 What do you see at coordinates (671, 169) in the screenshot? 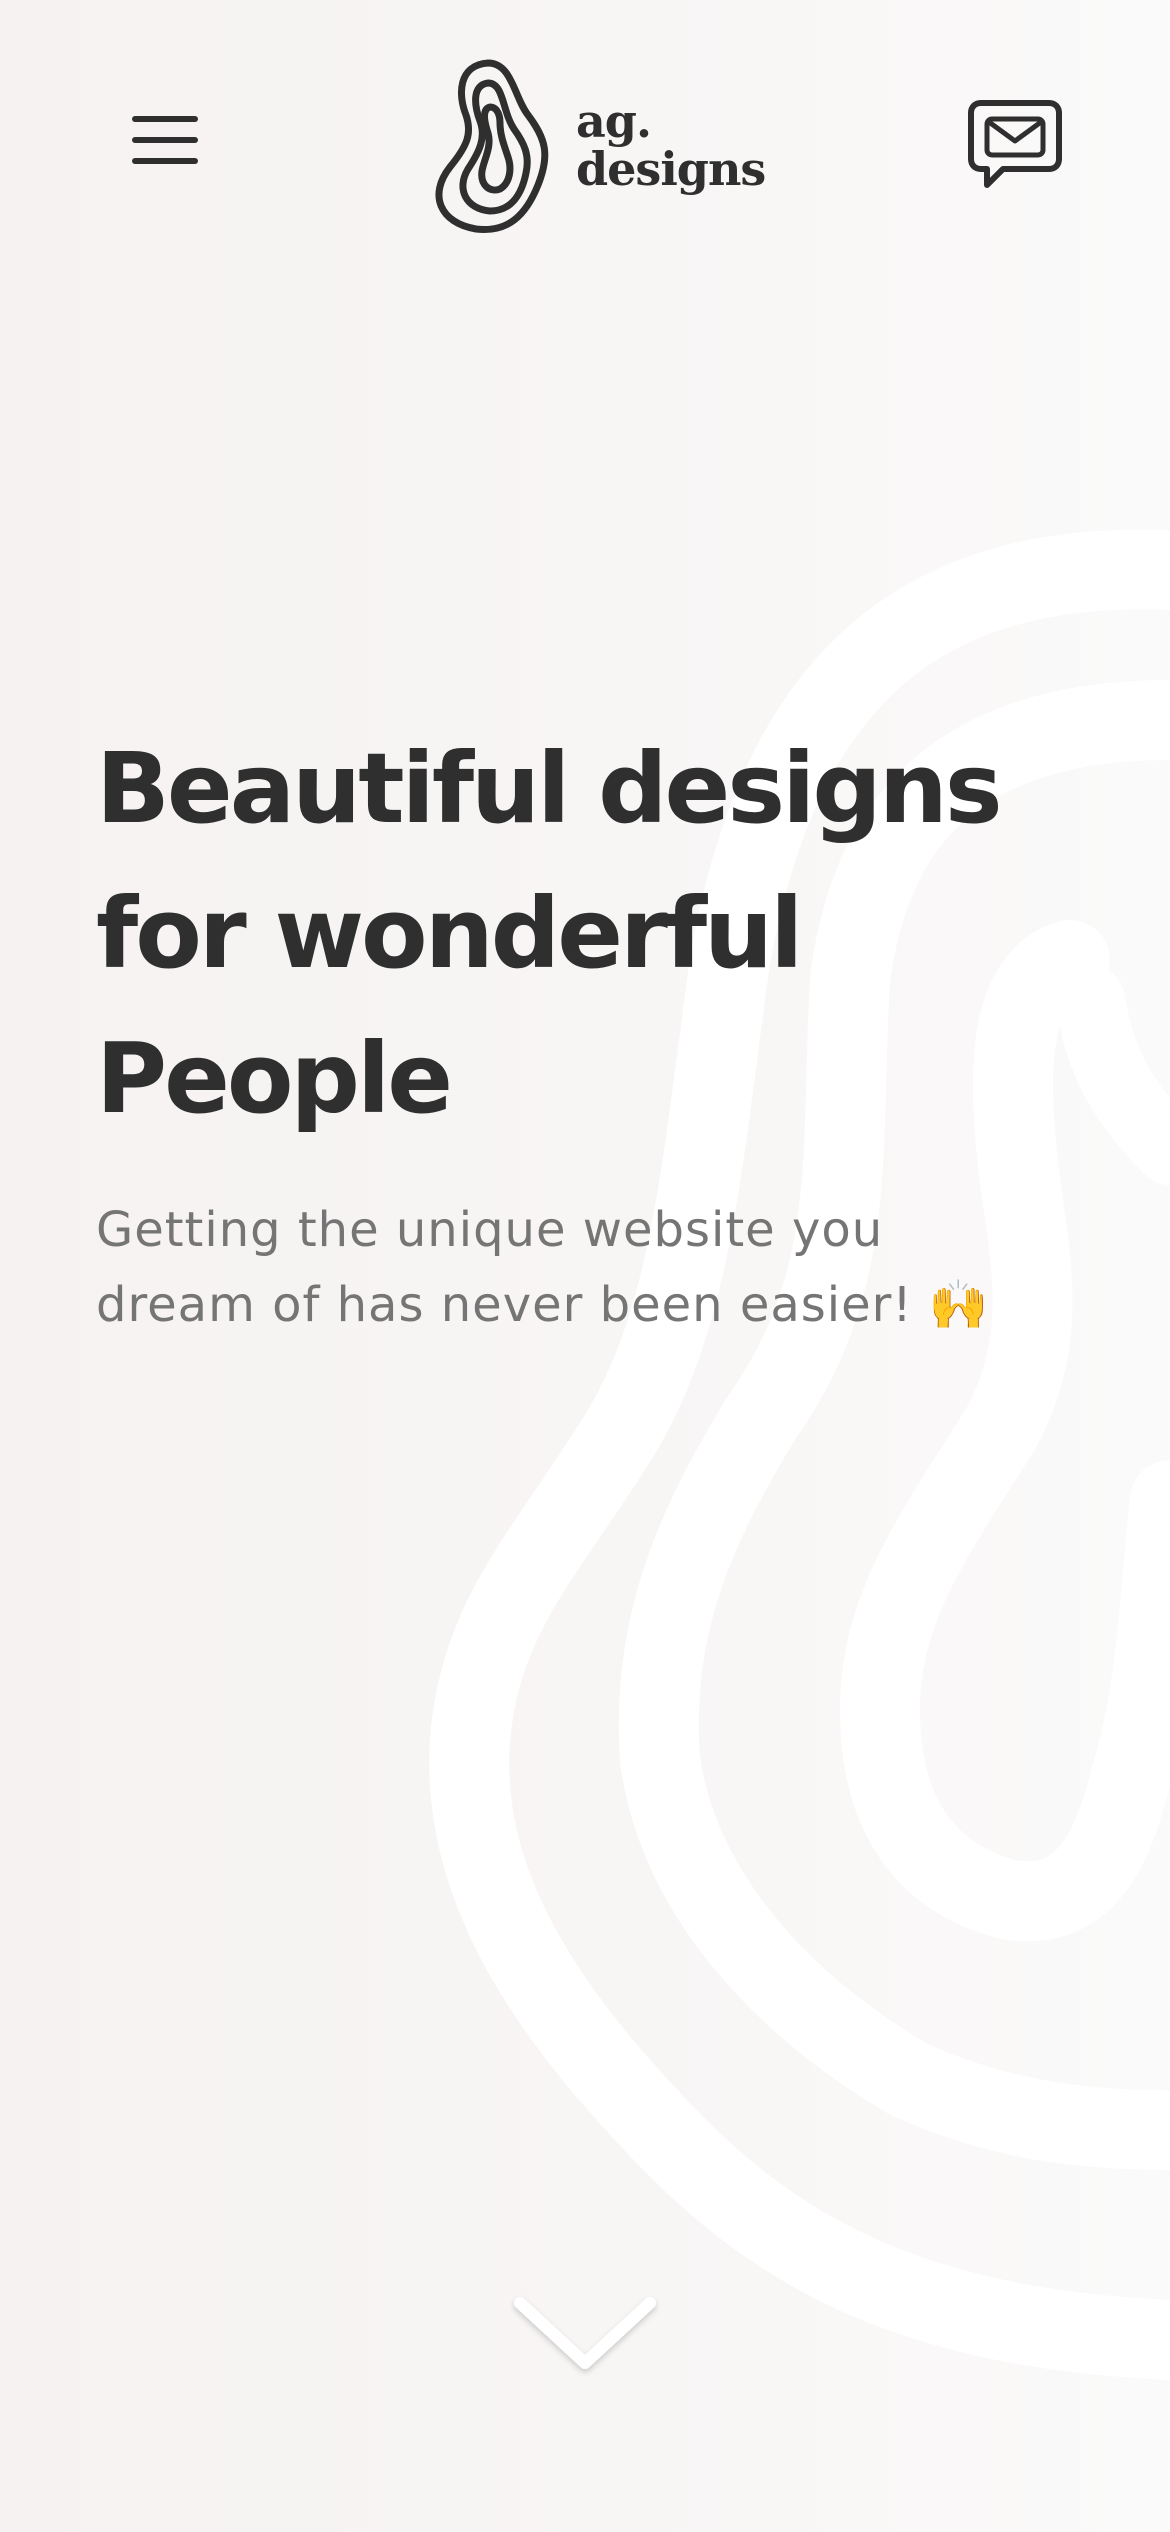
I see `brand-wordmark-line2: designs` at bounding box center [671, 169].